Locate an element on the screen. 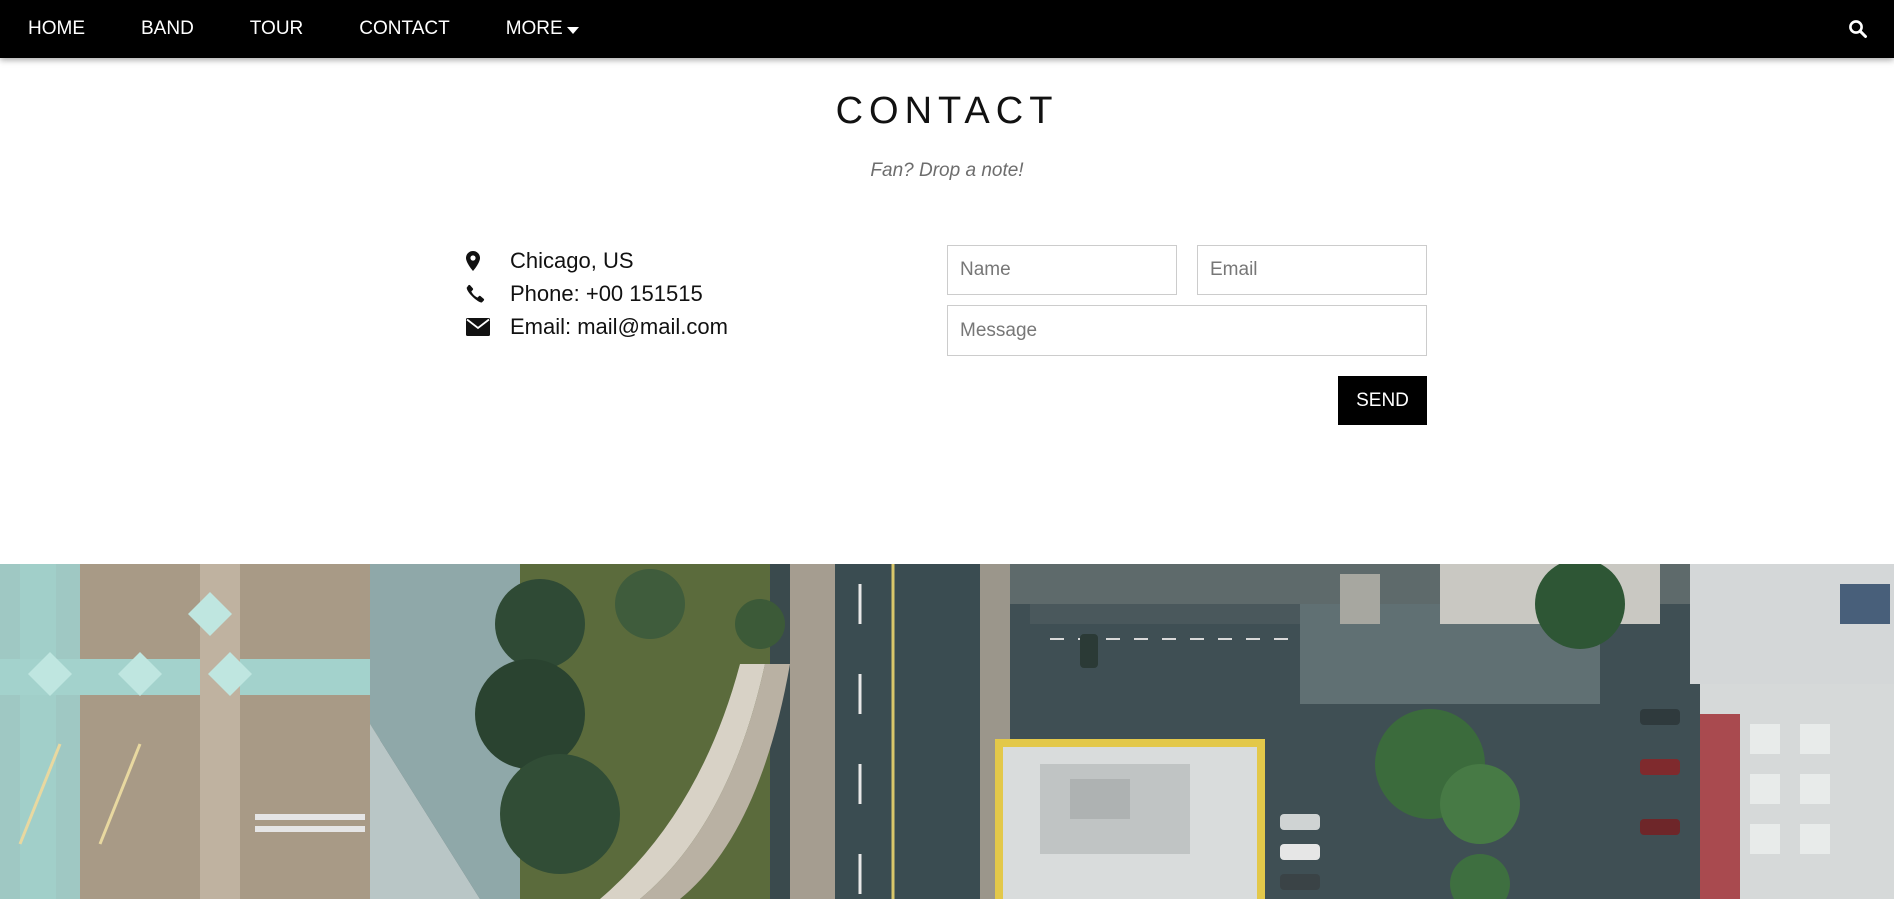 The image size is (1894, 899). nav-search-button is located at coordinates (1858, 29).